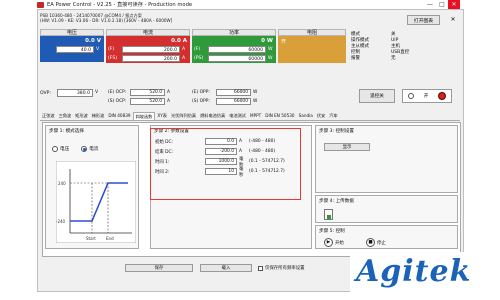 The height and width of the screenshot is (300, 500). What do you see at coordinates (98, 49) in the screenshot?
I see `voltage-set-unit: V` at bounding box center [98, 49].